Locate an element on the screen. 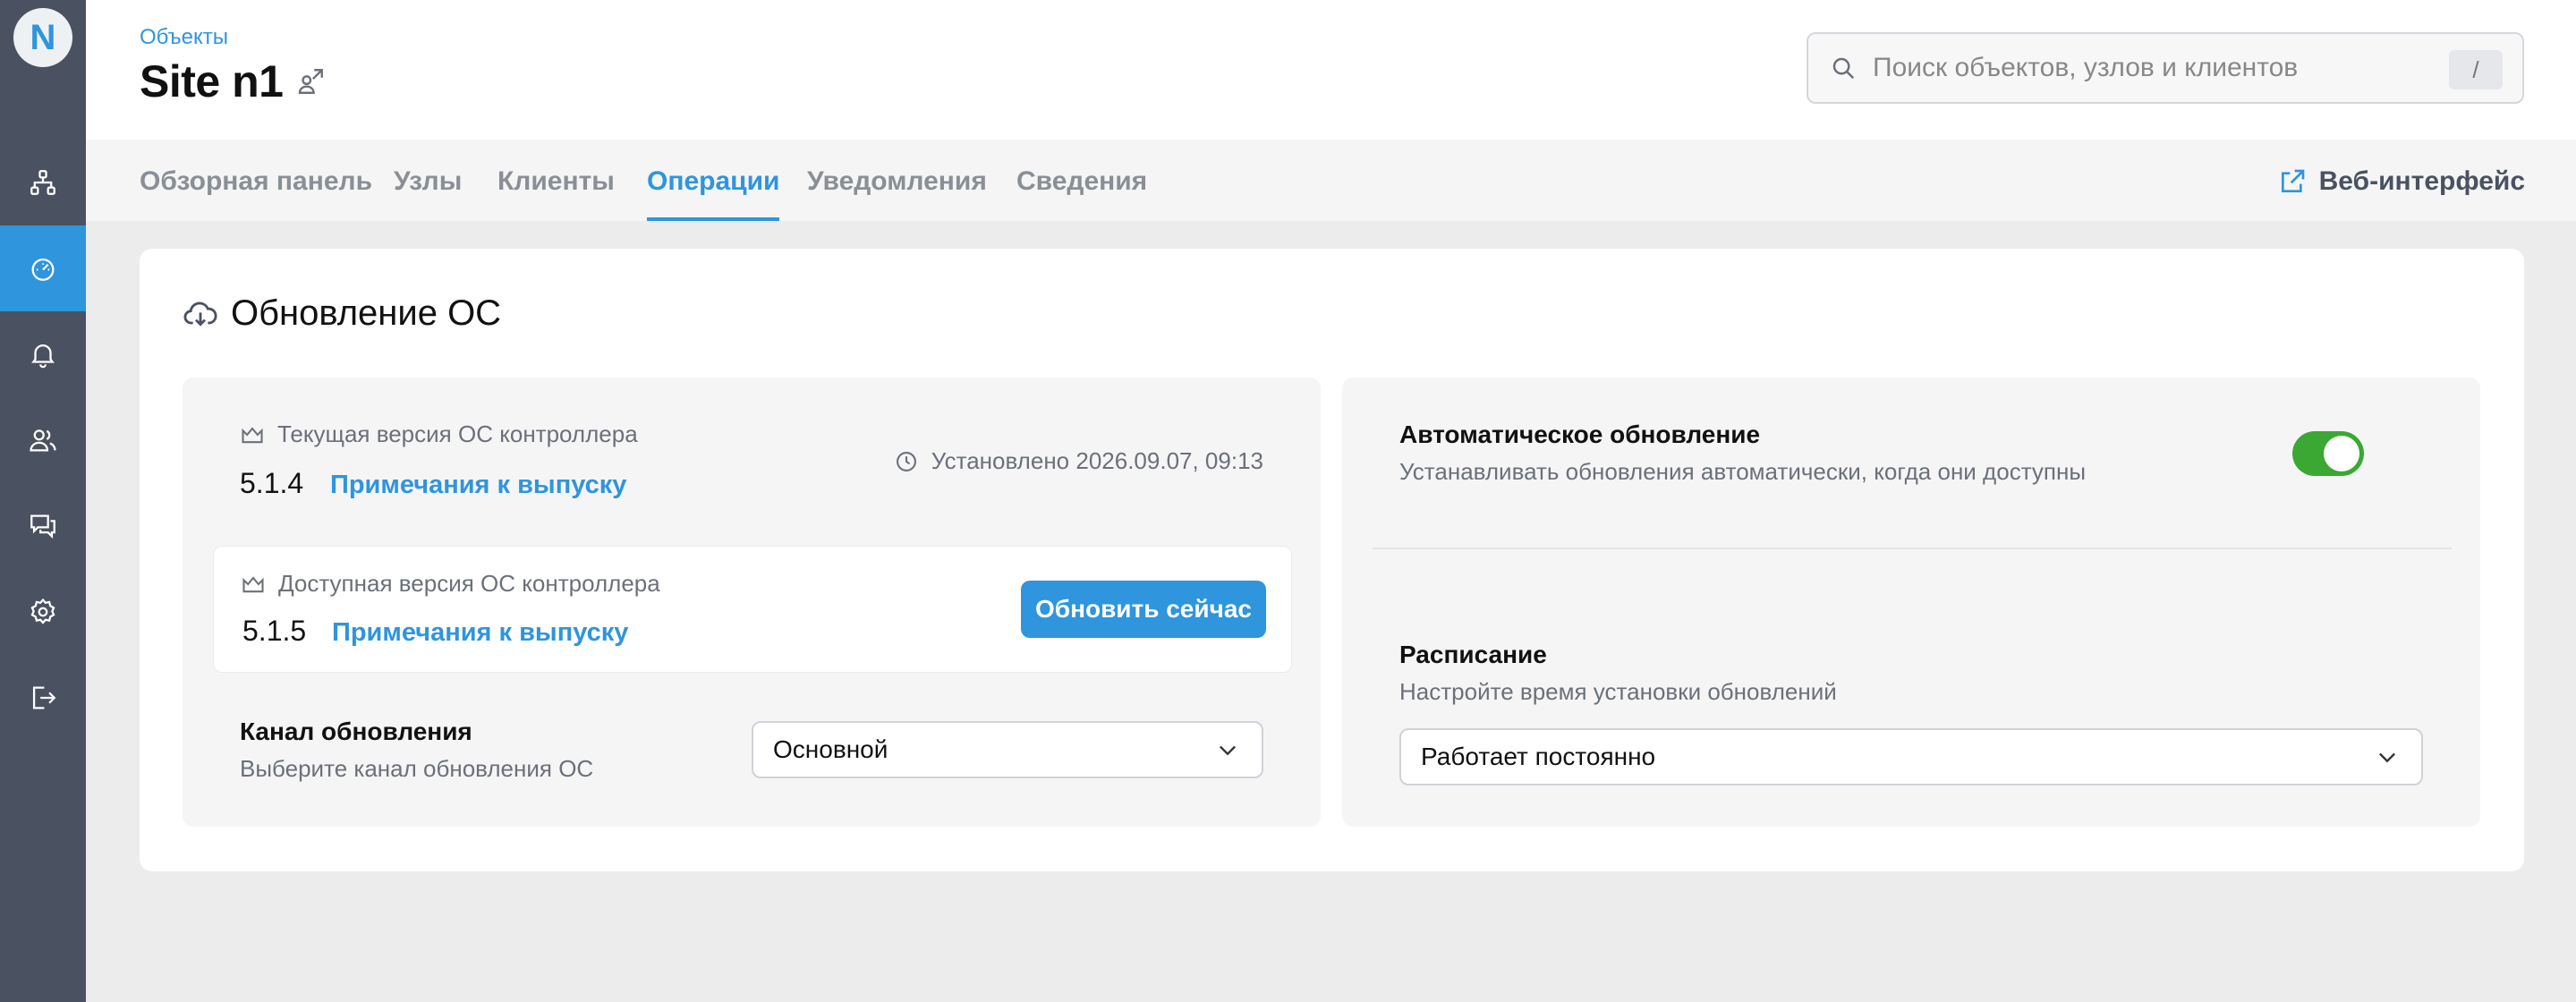  title-row: Site n1 is located at coordinates (233, 81).